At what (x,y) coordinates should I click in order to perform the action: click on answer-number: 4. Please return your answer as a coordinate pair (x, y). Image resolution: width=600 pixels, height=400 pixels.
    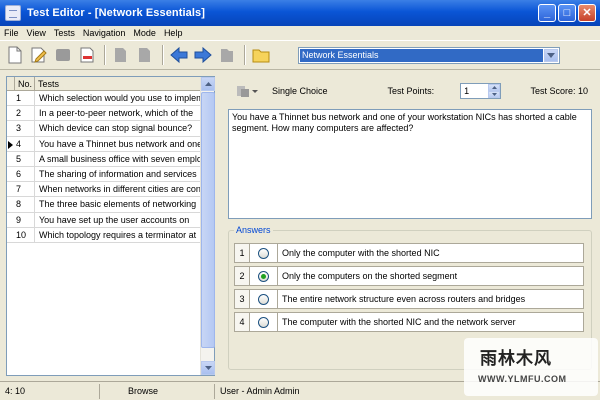
    Looking at the image, I should click on (242, 322).